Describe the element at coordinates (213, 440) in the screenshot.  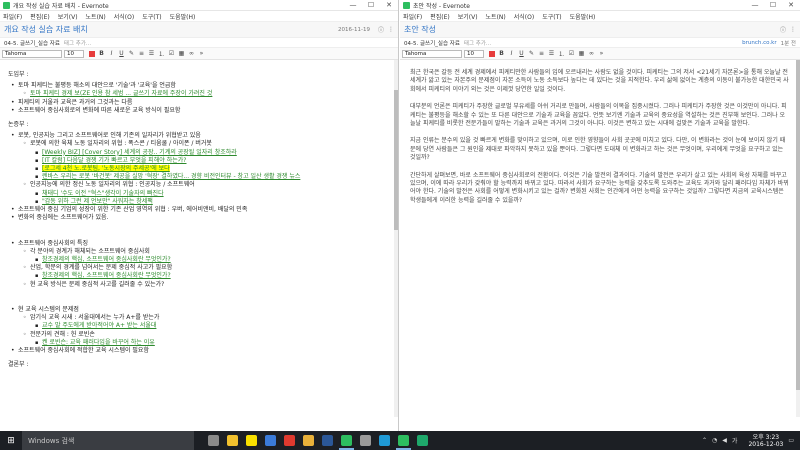
I see `task-view-taskbar-icon` at that location.